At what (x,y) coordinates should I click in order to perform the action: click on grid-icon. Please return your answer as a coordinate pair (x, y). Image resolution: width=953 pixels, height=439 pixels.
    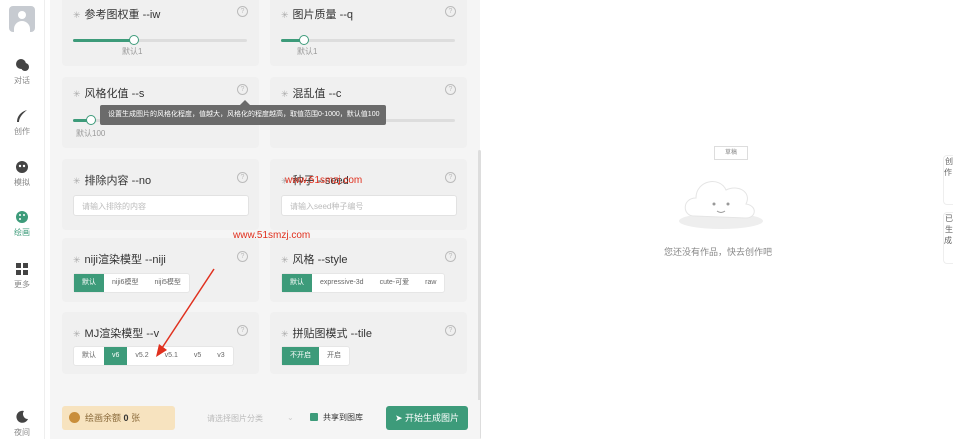
    Looking at the image, I should click on (22, 269).